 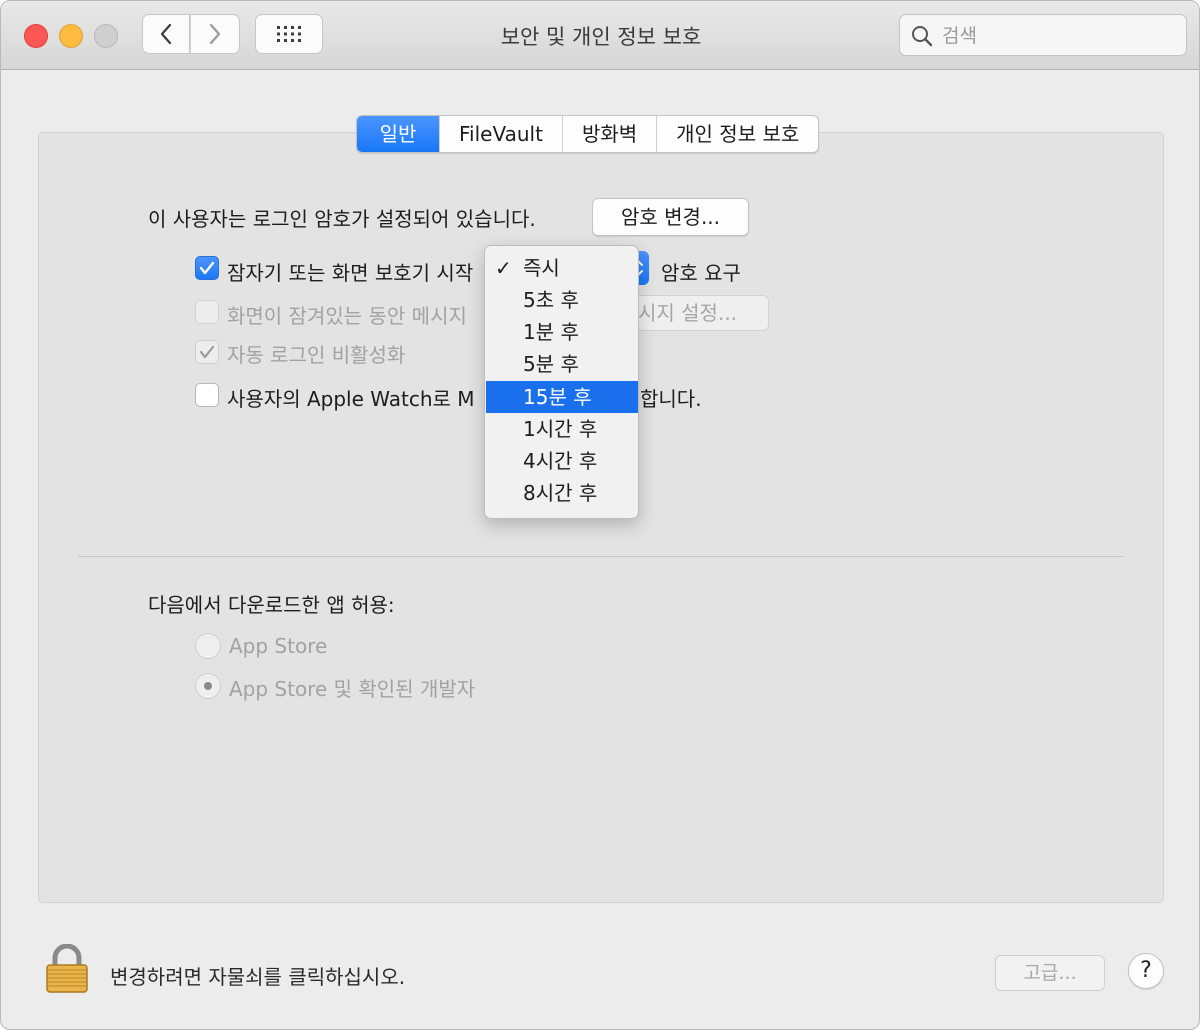 I want to click on radio-app-store-identified, so click(x=208, y=686).